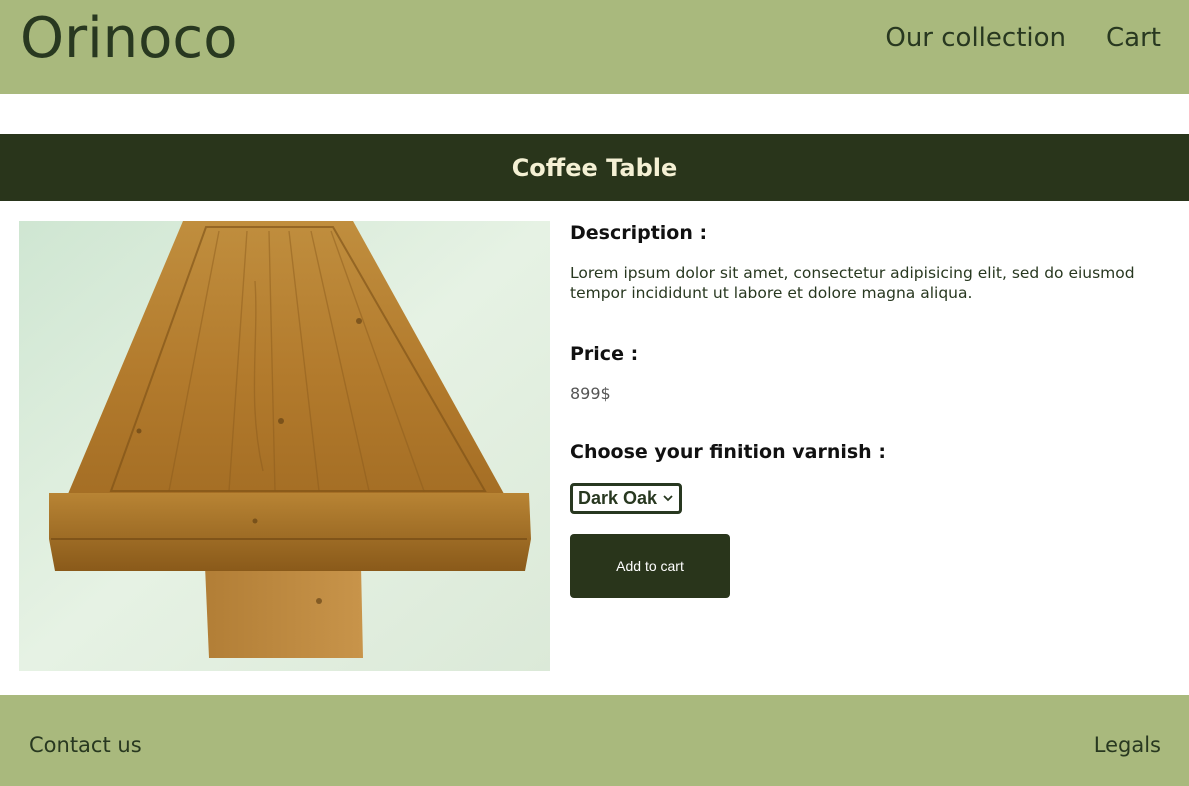 The width and height of the screenshot is (1189, 786). What do you see at coordinates (594, 740) in the screenshot?
I see `site-footer: Contact us Legals` at bounding box center [594, 740].